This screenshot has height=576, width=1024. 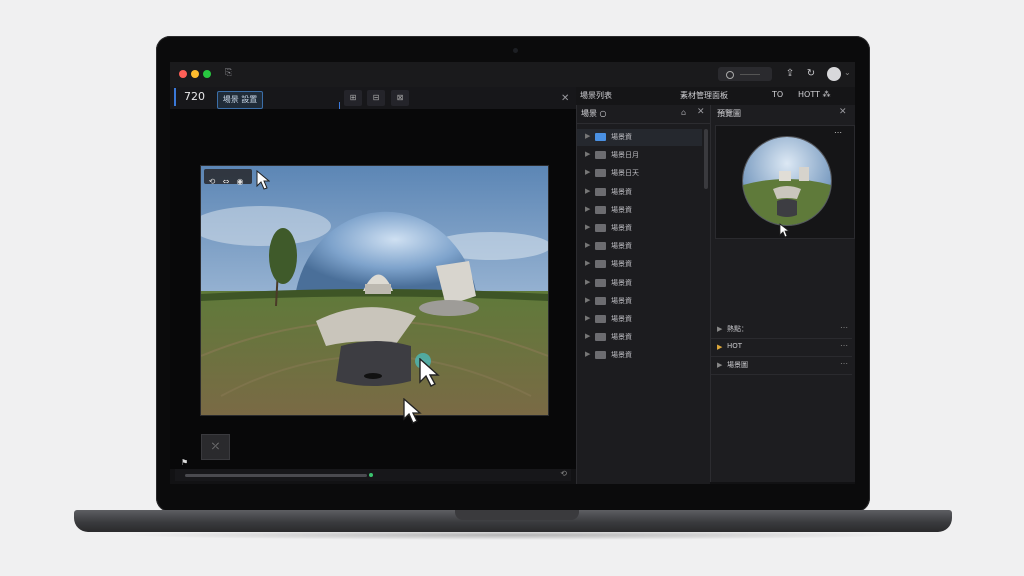 What do you see at coordinates (704, 95) in the screenshot?
I see `tab-assets: 素材管理面板` at bounding box center [704, 95].